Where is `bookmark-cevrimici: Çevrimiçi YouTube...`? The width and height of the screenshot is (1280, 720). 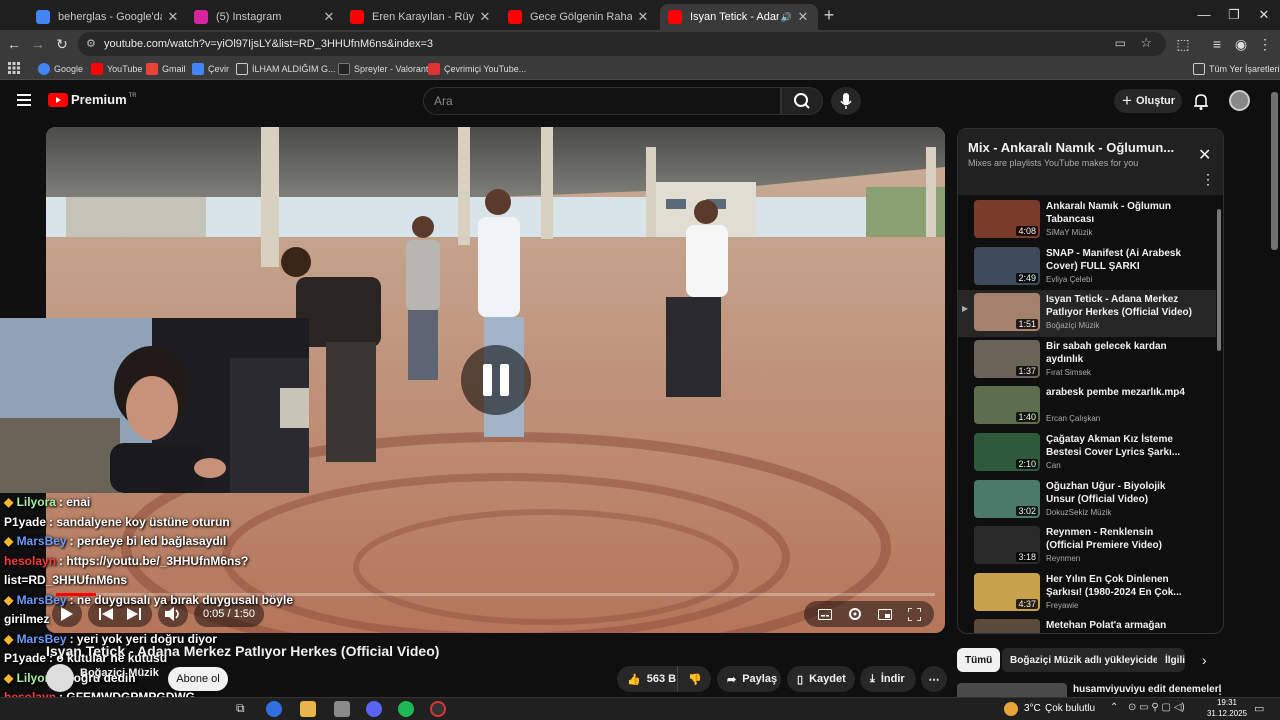
bookmark-cevrimici: Çevrimiçi YouTube... is located at coordinates (477, 69).